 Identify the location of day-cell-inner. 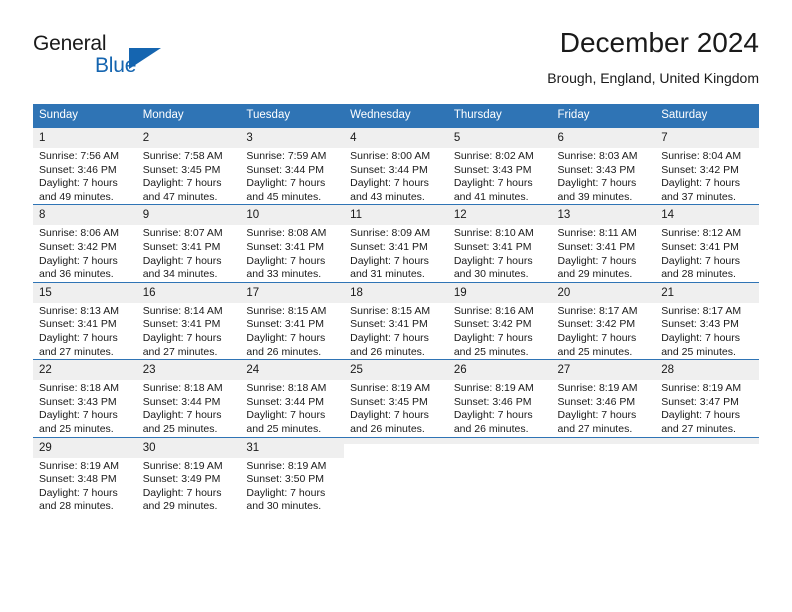
(499, 475).